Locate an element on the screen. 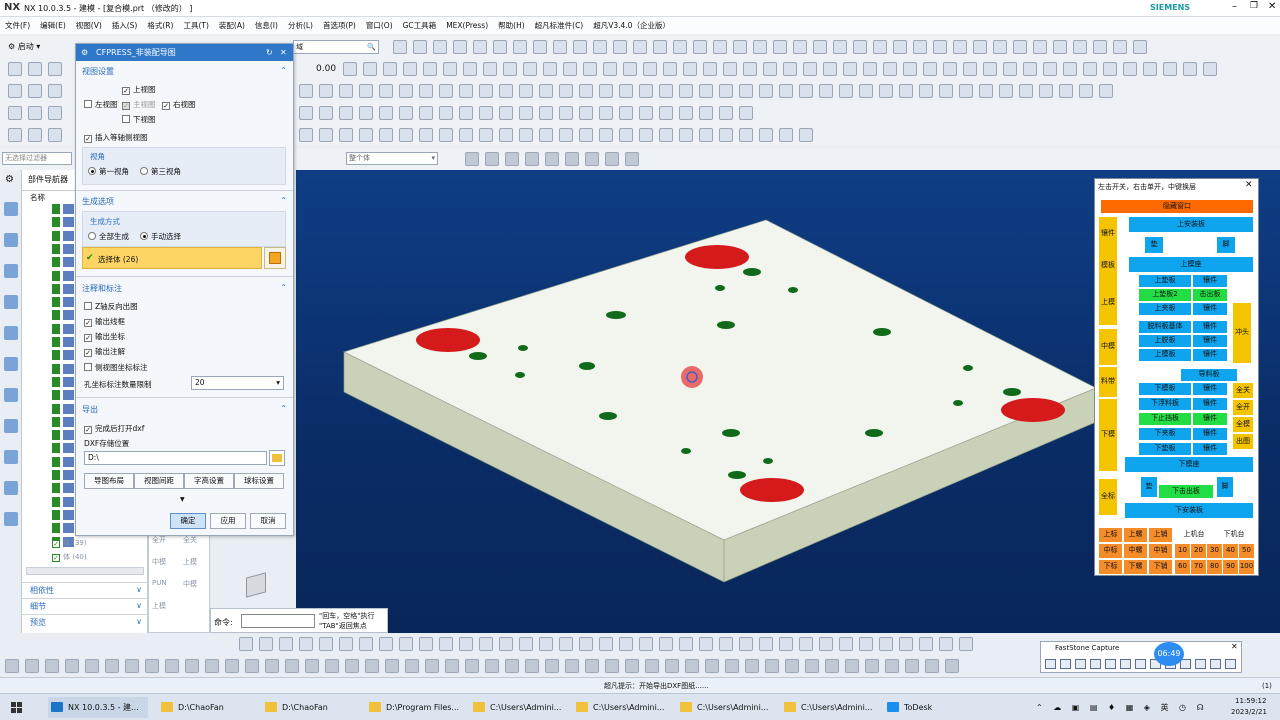 The image size is (1280, 720). menu-item: 编辑(E) is located at coordinates (53, 25).